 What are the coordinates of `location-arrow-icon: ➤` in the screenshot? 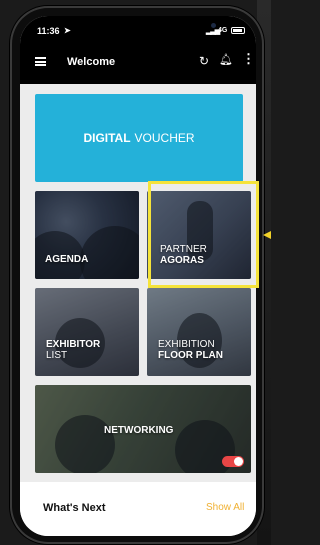 It's located at (67, 30).